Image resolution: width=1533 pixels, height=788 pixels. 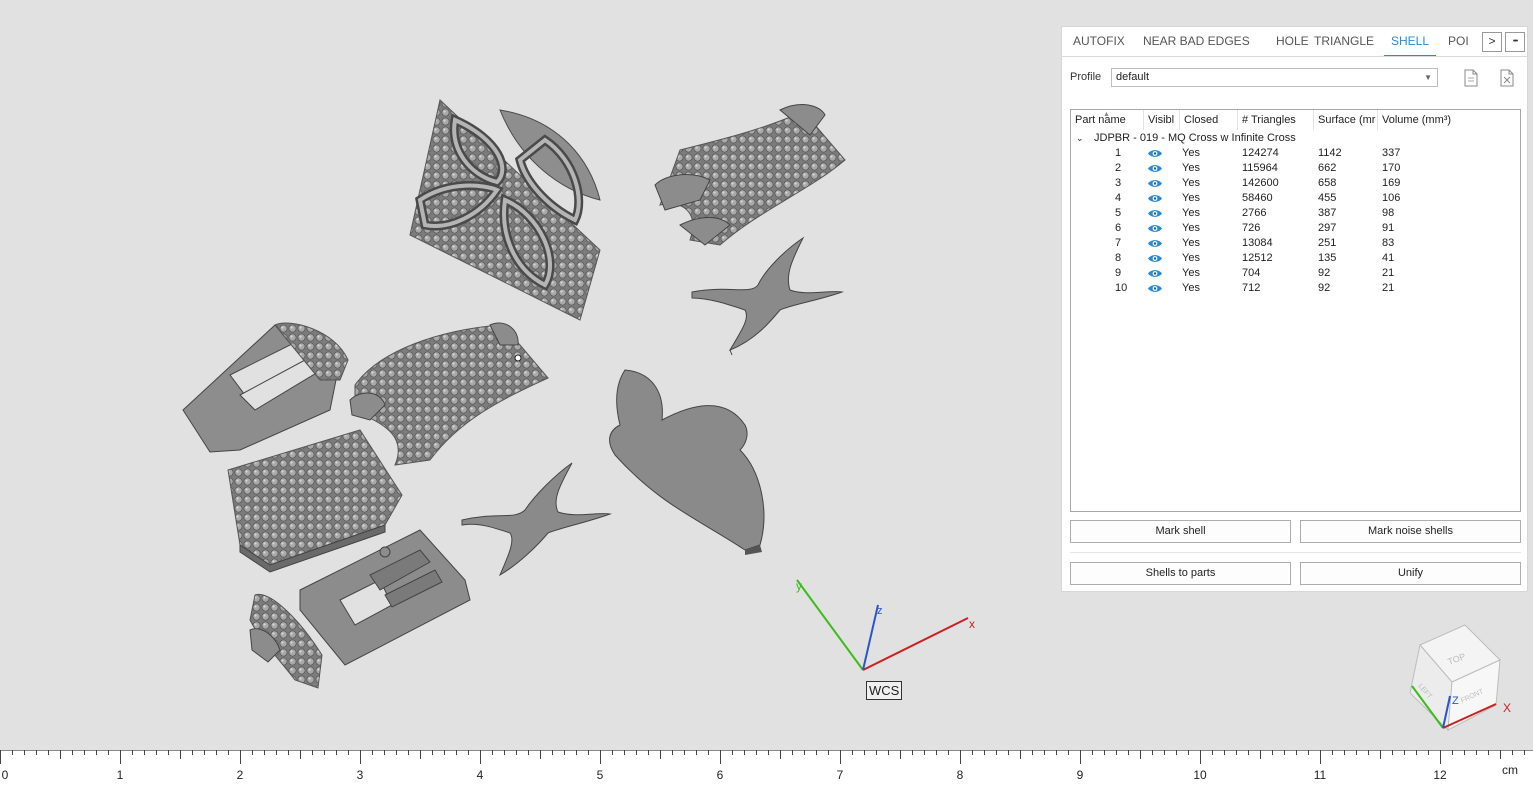 What do you see at coordinates (1391, 198) in the screenshot?
I see `volume-cell: 106` at bounding box center [1391, 198].